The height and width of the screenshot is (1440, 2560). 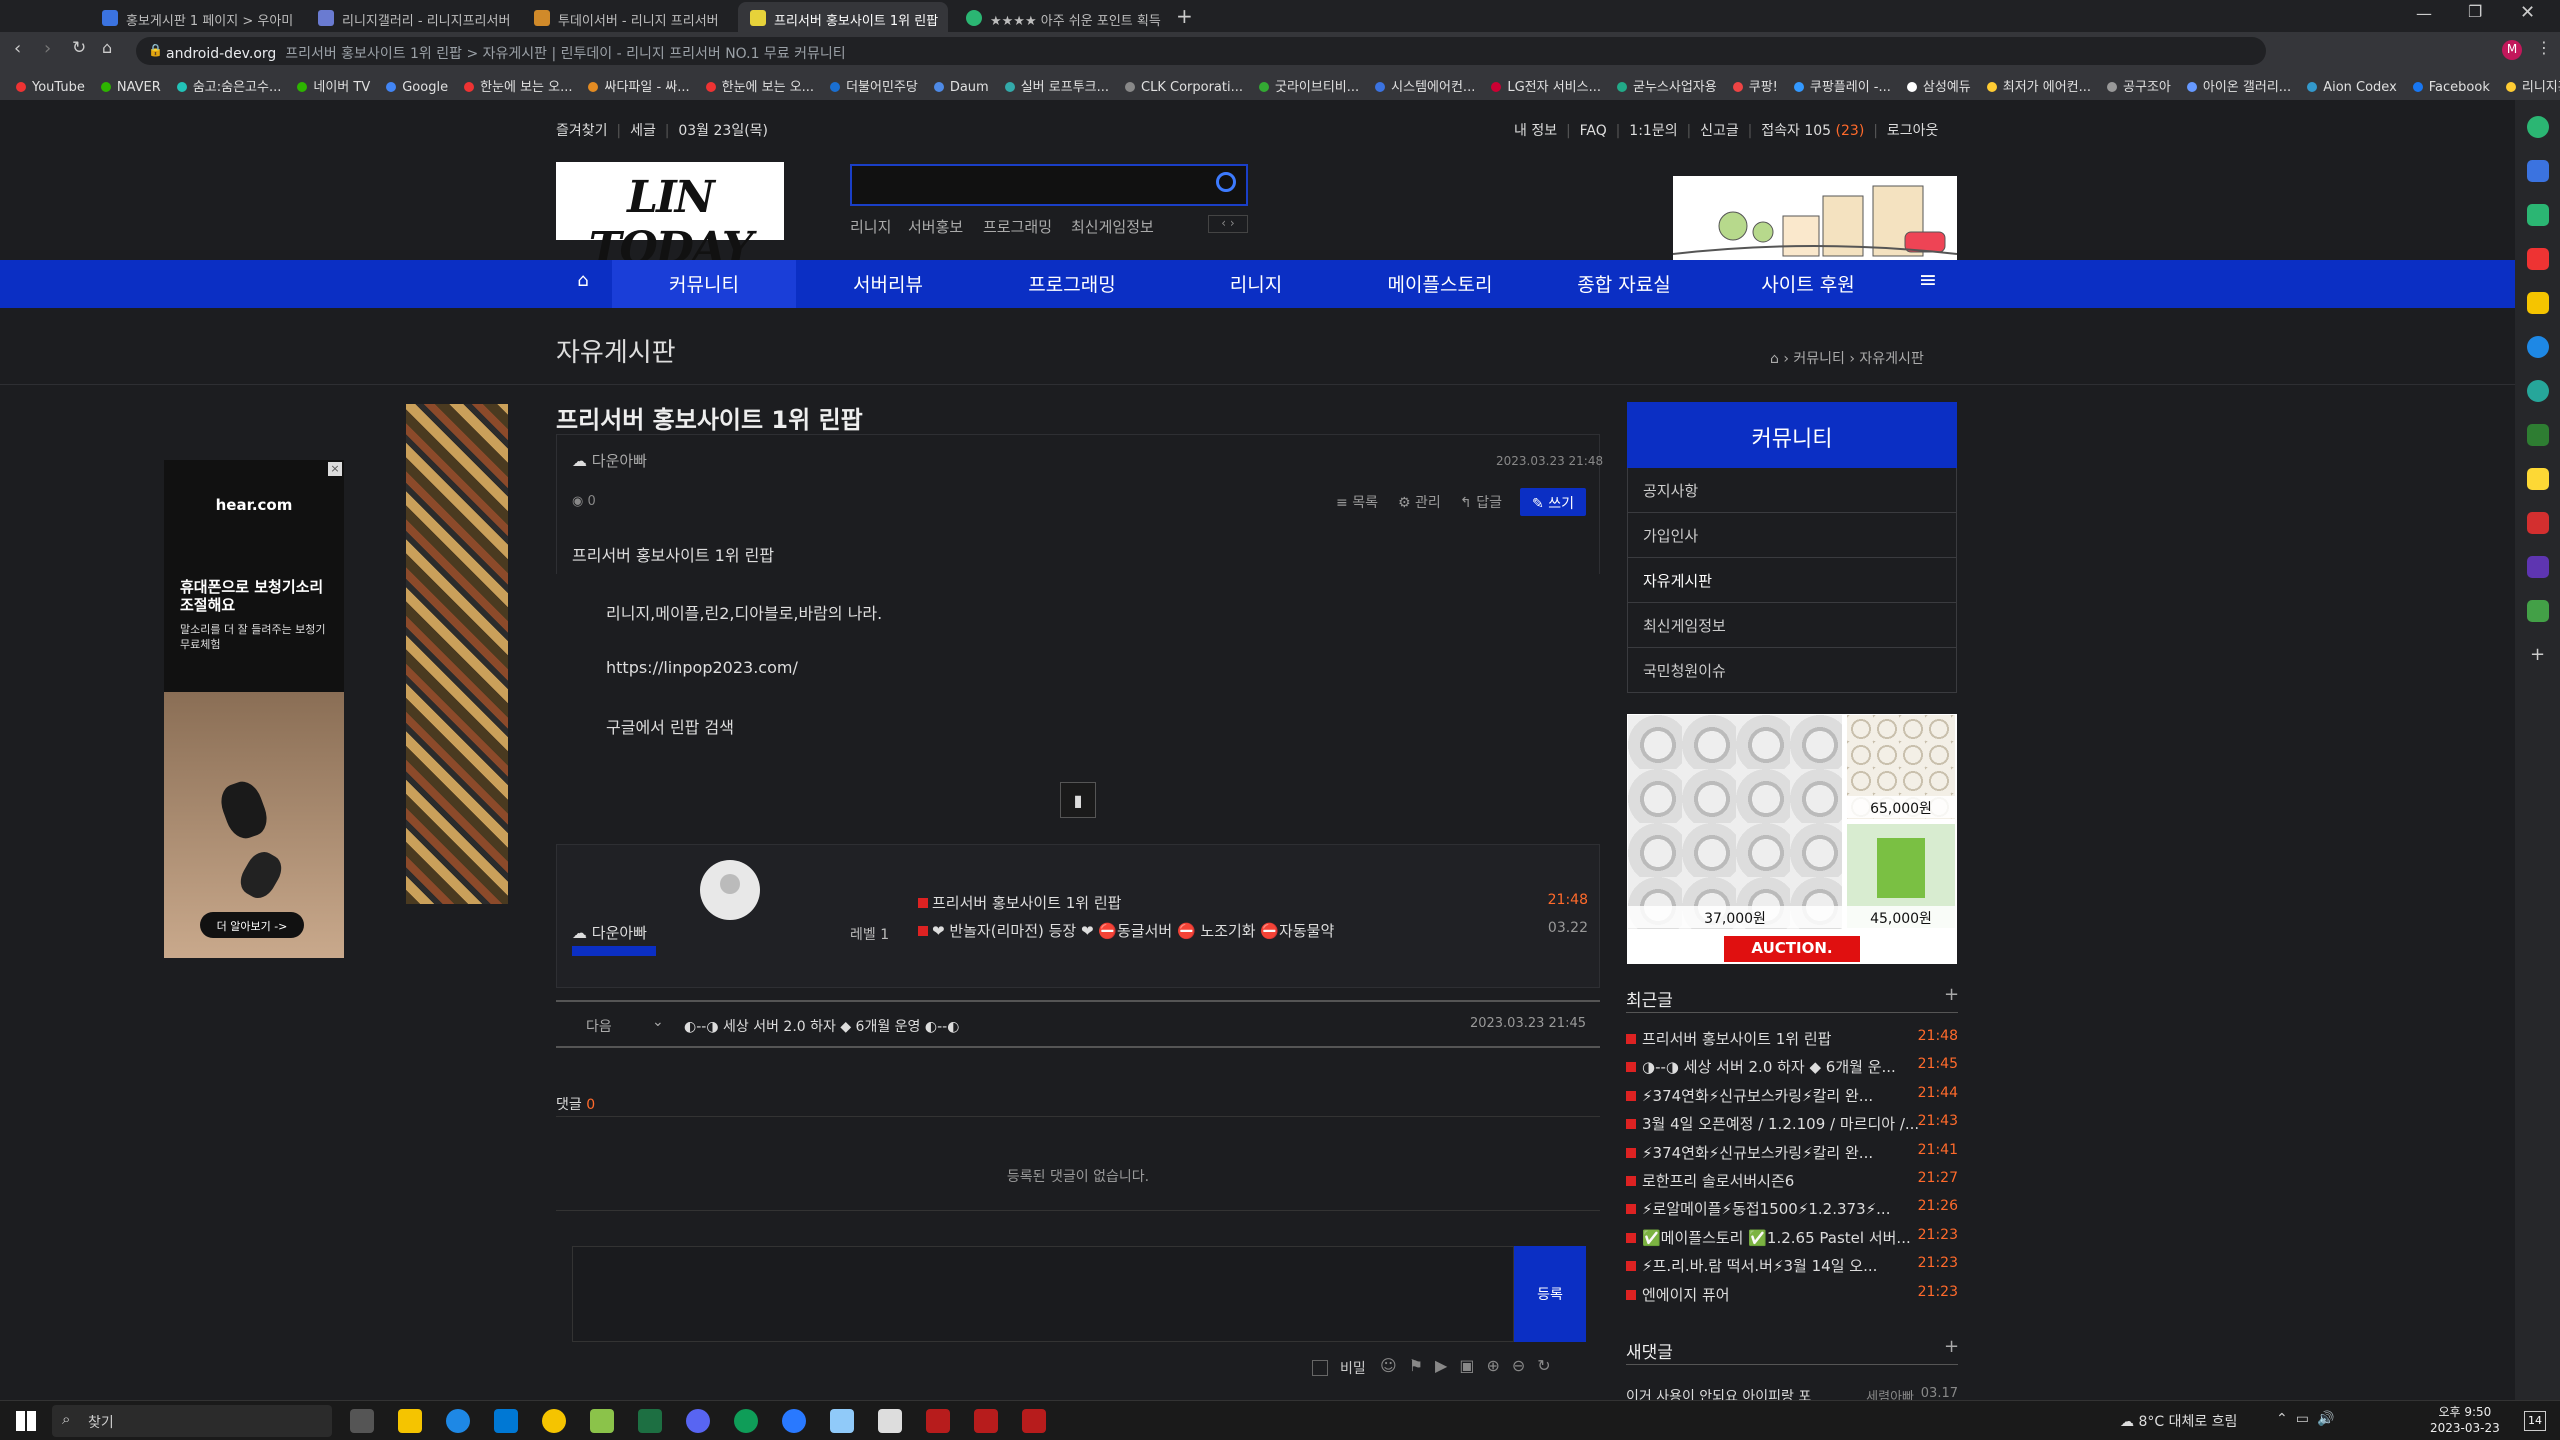 What do you see at coordinates (1256, 284) in the screenshot?
I see `nav-lineage: 리니지` at bounding box center [1256, 284].